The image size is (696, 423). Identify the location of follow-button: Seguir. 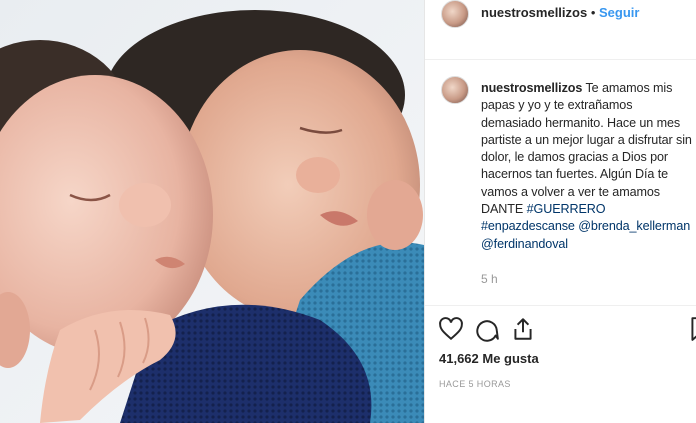
(619, 12).